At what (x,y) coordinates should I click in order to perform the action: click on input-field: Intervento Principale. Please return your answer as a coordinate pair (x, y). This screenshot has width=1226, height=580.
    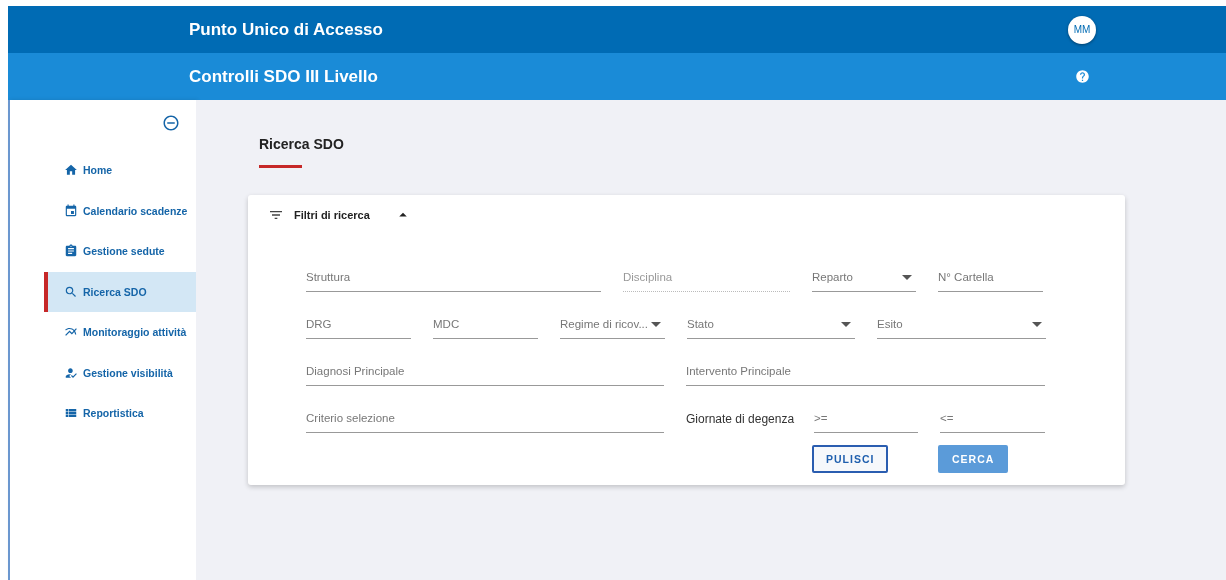
    Looking at the image, I should click on (865, 371).